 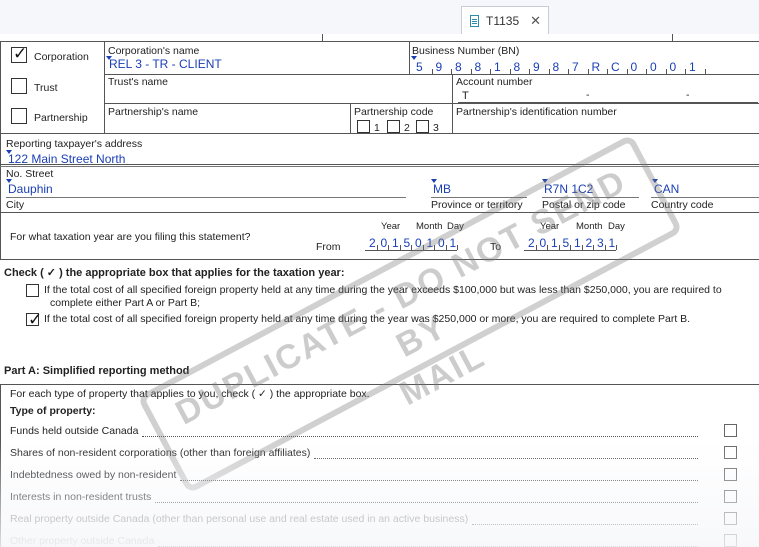 I want to click on account-baseline, so click(x=608, y=102).